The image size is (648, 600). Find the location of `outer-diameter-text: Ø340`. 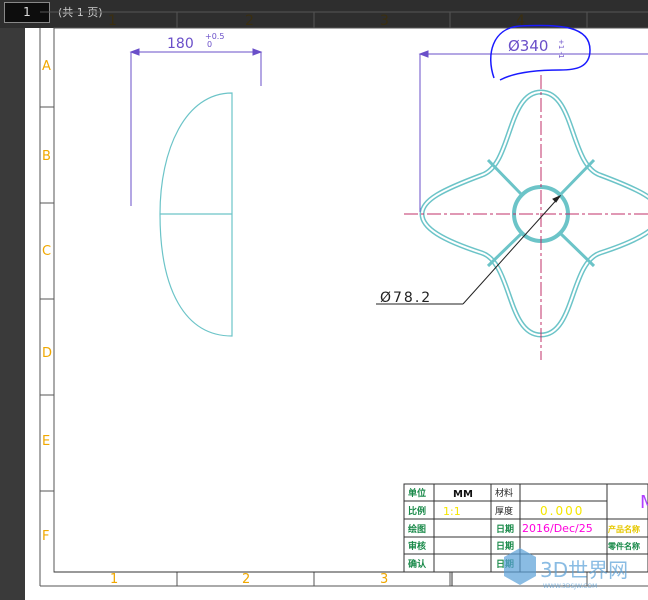

outer-diameter-text: Ø340 is located at coordinates (528, 46).